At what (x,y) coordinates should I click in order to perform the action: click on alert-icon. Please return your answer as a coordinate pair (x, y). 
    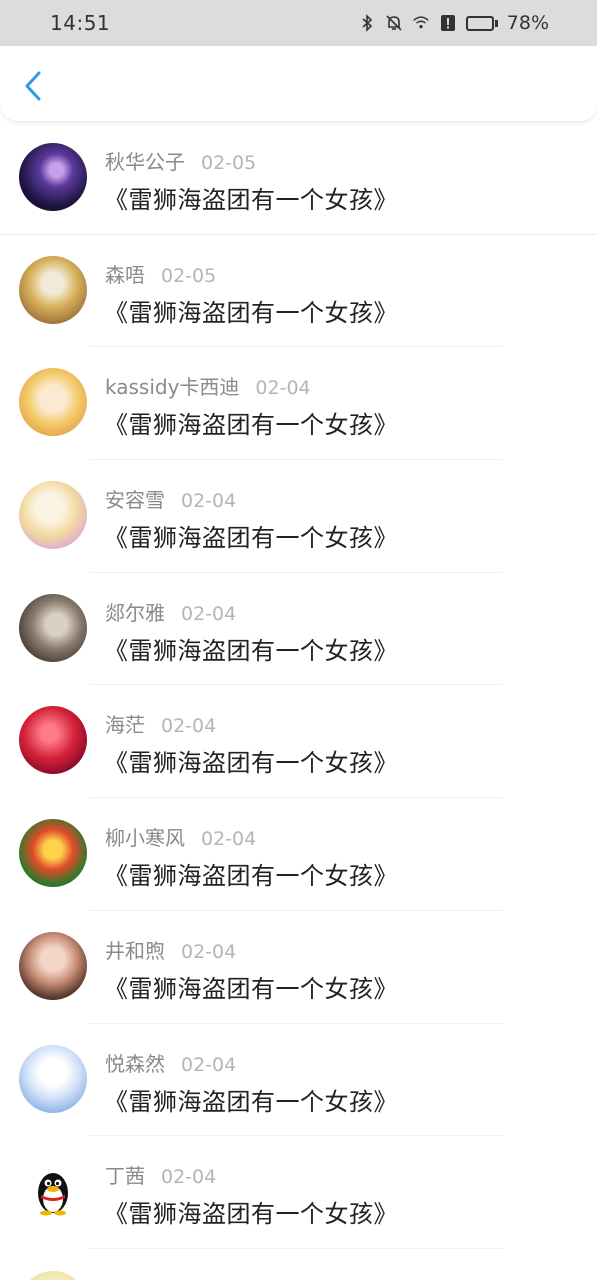
    Looking at the image, I should click on (448, 23).